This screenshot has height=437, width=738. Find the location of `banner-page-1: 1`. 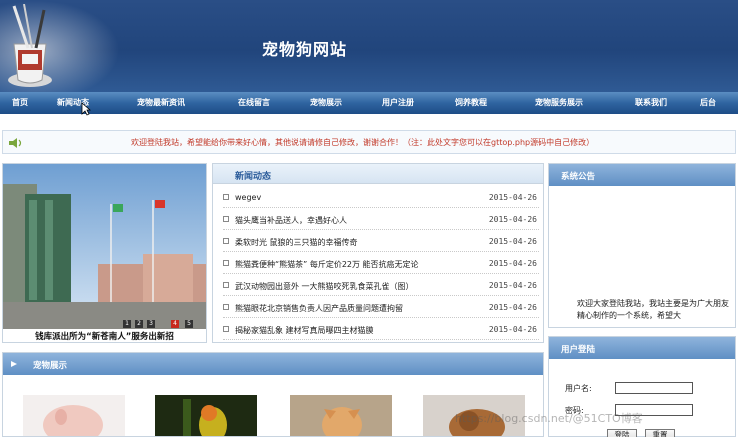

banner-page-1: 1 is located at coordinates (127, 324).